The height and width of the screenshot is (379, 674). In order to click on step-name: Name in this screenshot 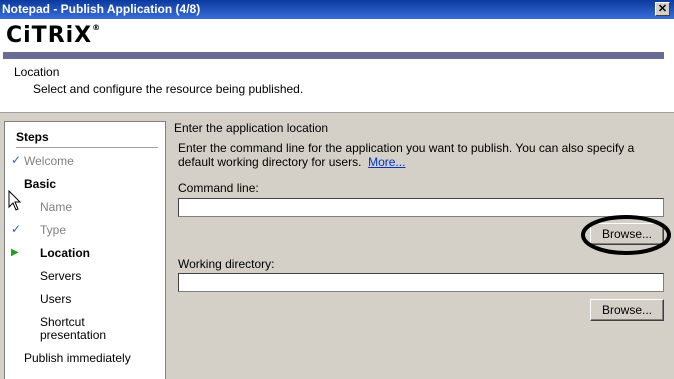, I will do `click(56, 207)`.